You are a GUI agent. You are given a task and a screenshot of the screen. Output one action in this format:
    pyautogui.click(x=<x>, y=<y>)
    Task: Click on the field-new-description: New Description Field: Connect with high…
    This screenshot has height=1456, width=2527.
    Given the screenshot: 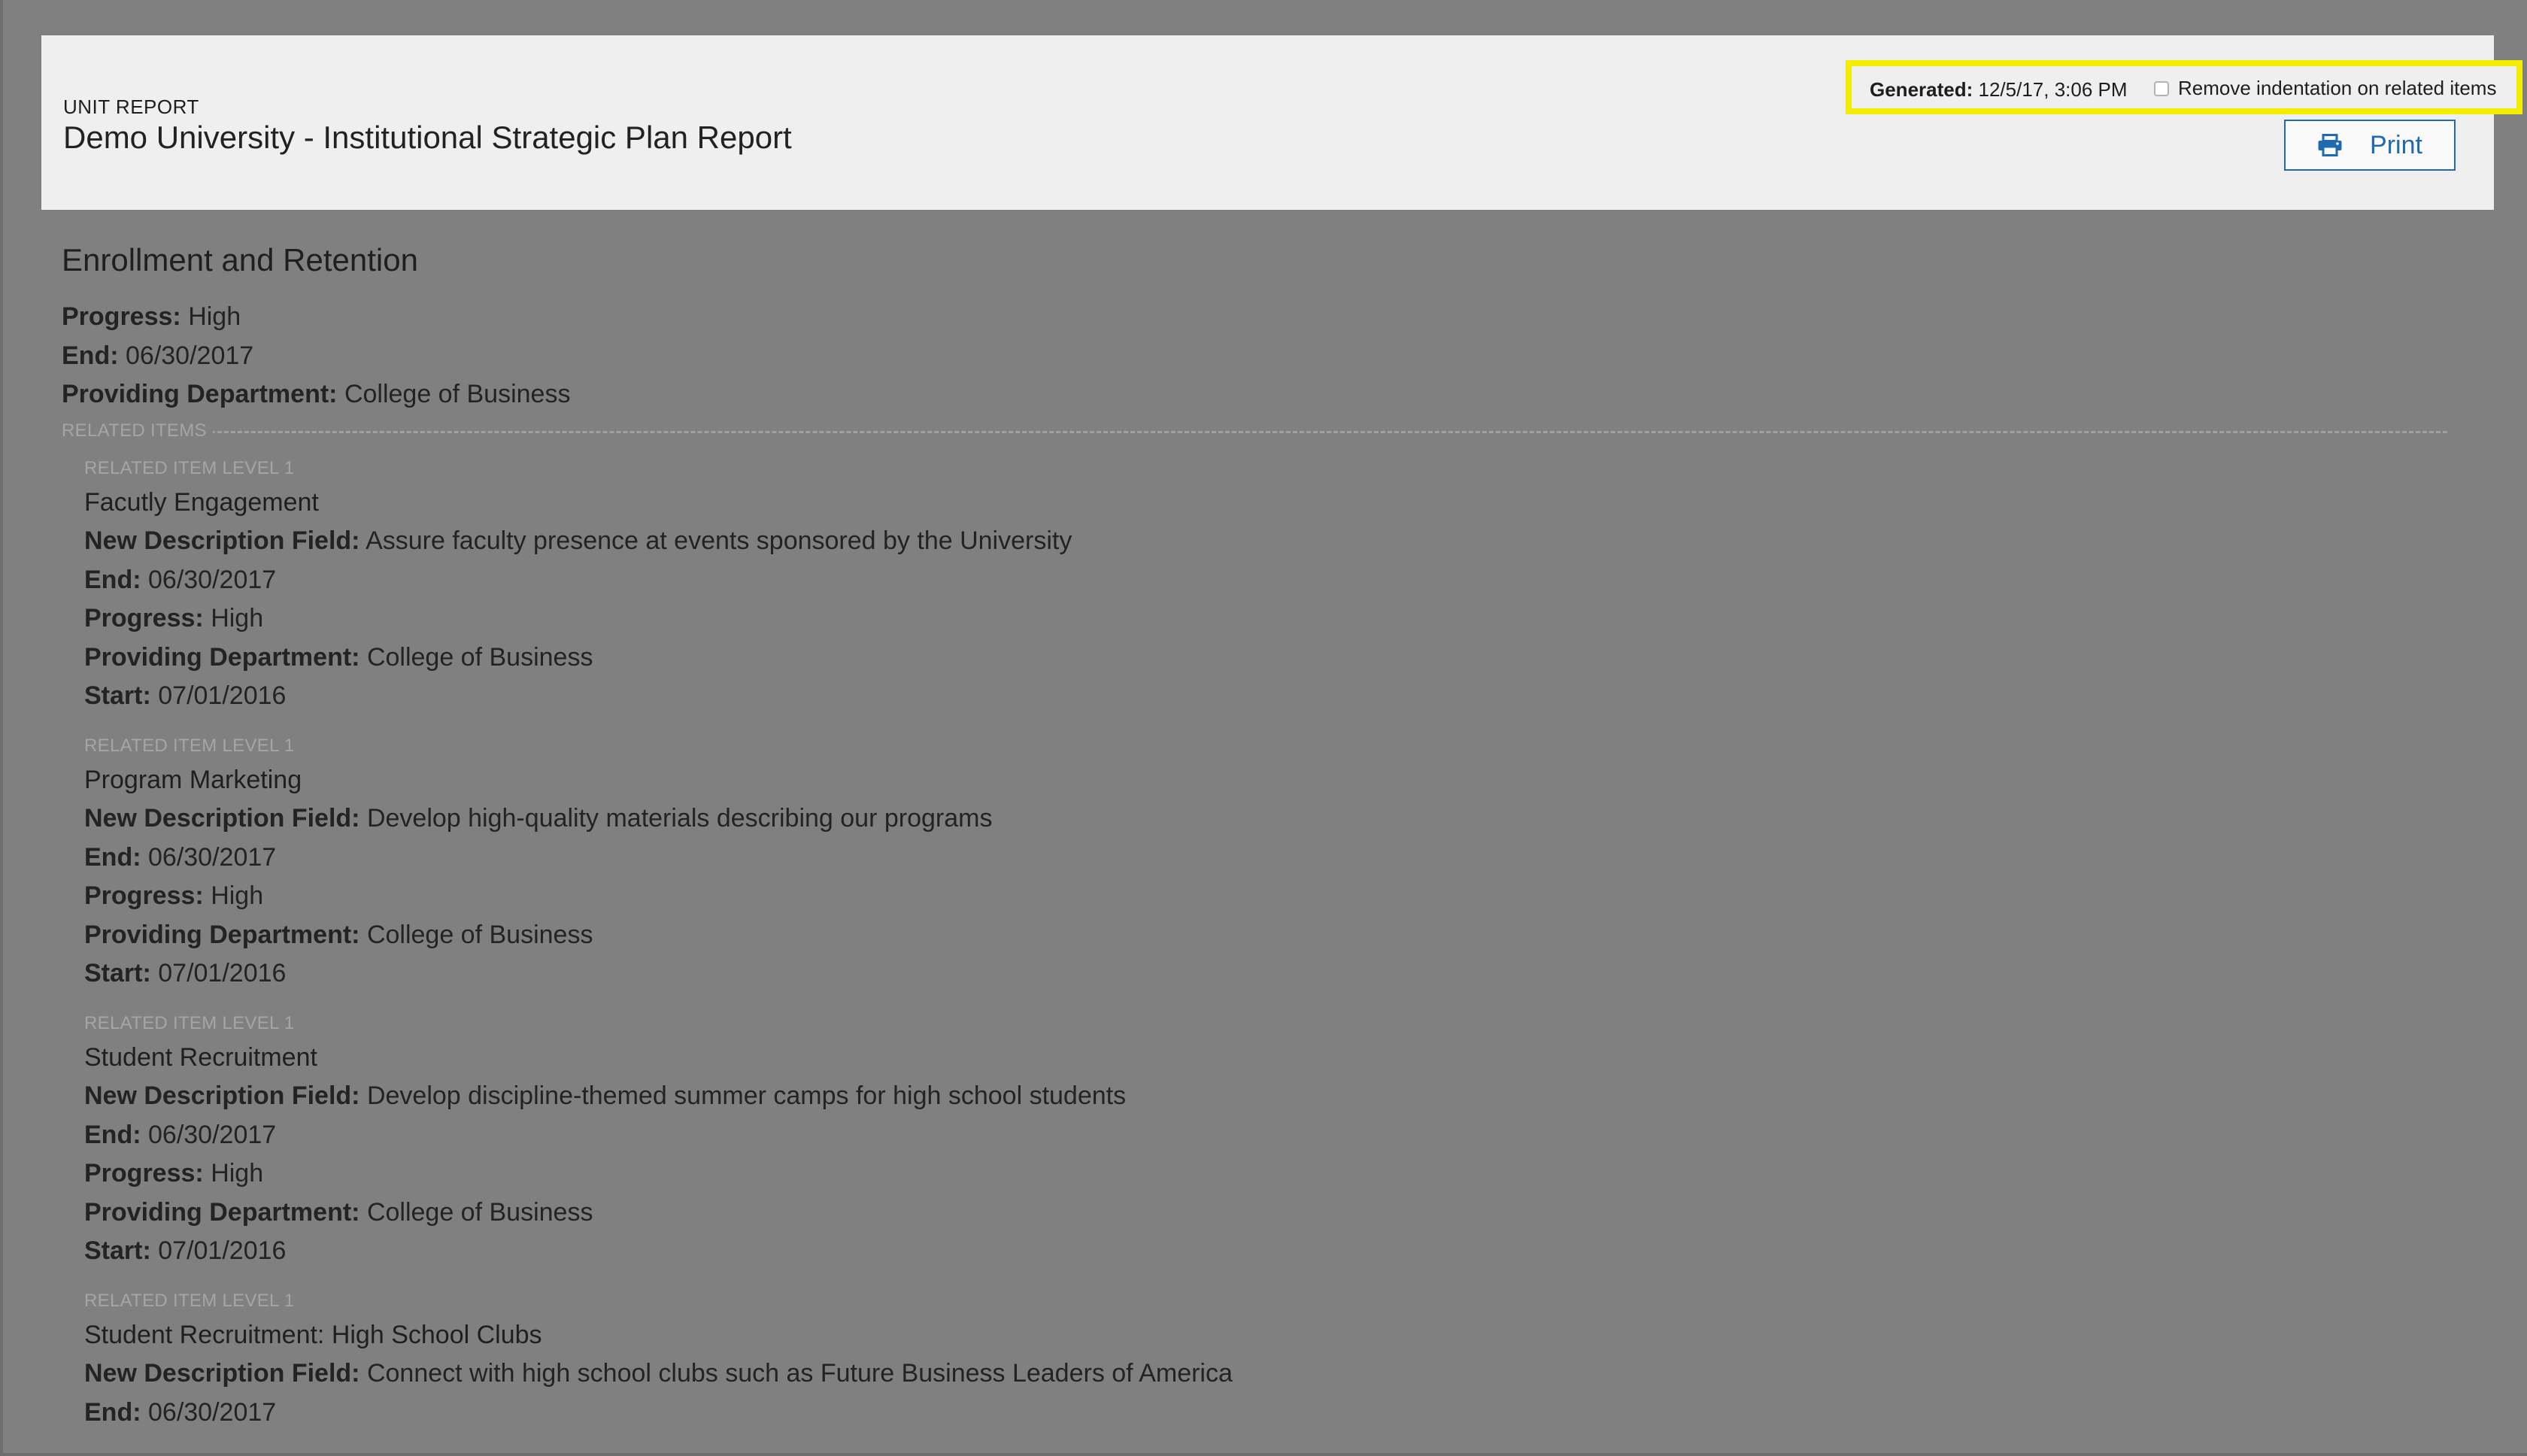 What is the action you would take?
    pyautogui.click(x=1276, y=1374)
    